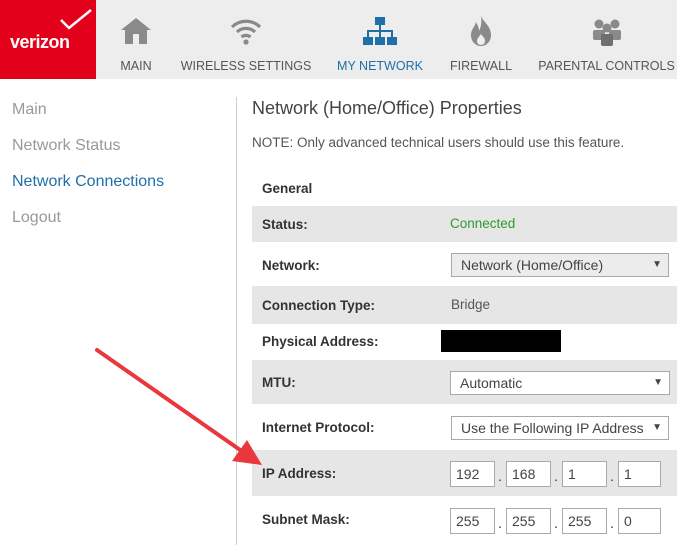 This screenshot has width=677, height=545. I want to click on nav-wireless-settings: WIRELESS SETTINGS, so click(246, 39).